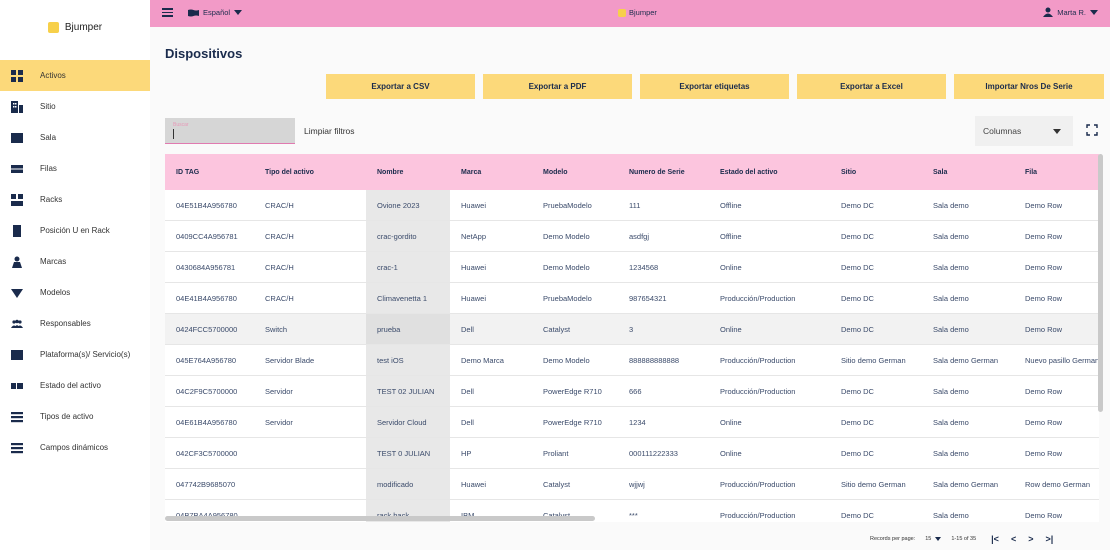 This screenshot has width=1110, height=550. I want to click on cell-marca: Dell, so click(467, 329).